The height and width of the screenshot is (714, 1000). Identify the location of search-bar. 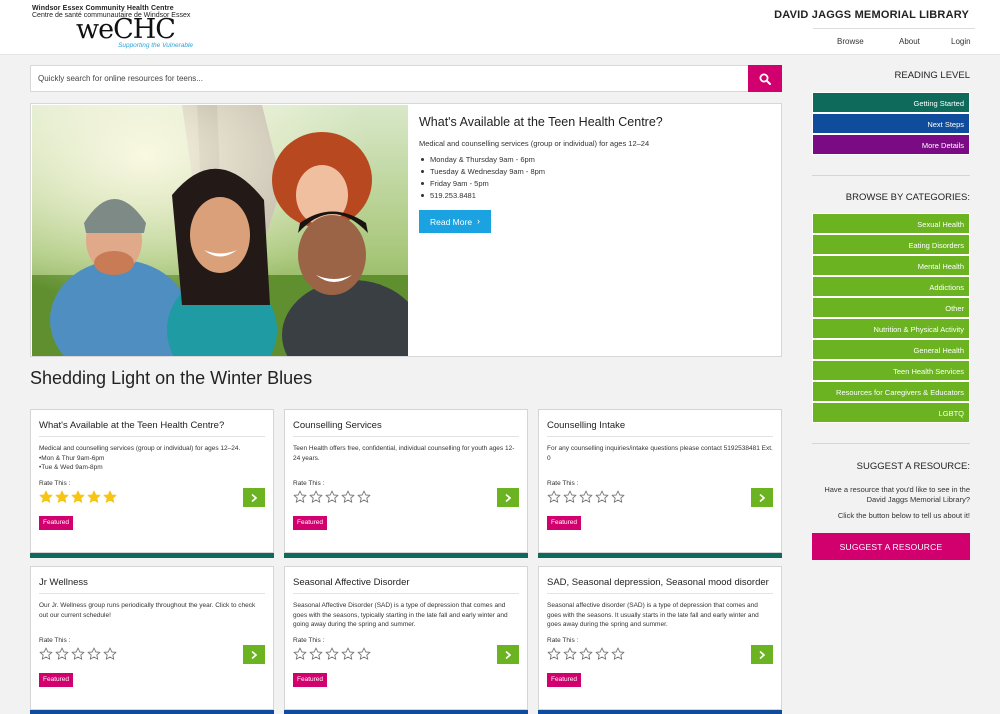
(406, 78).